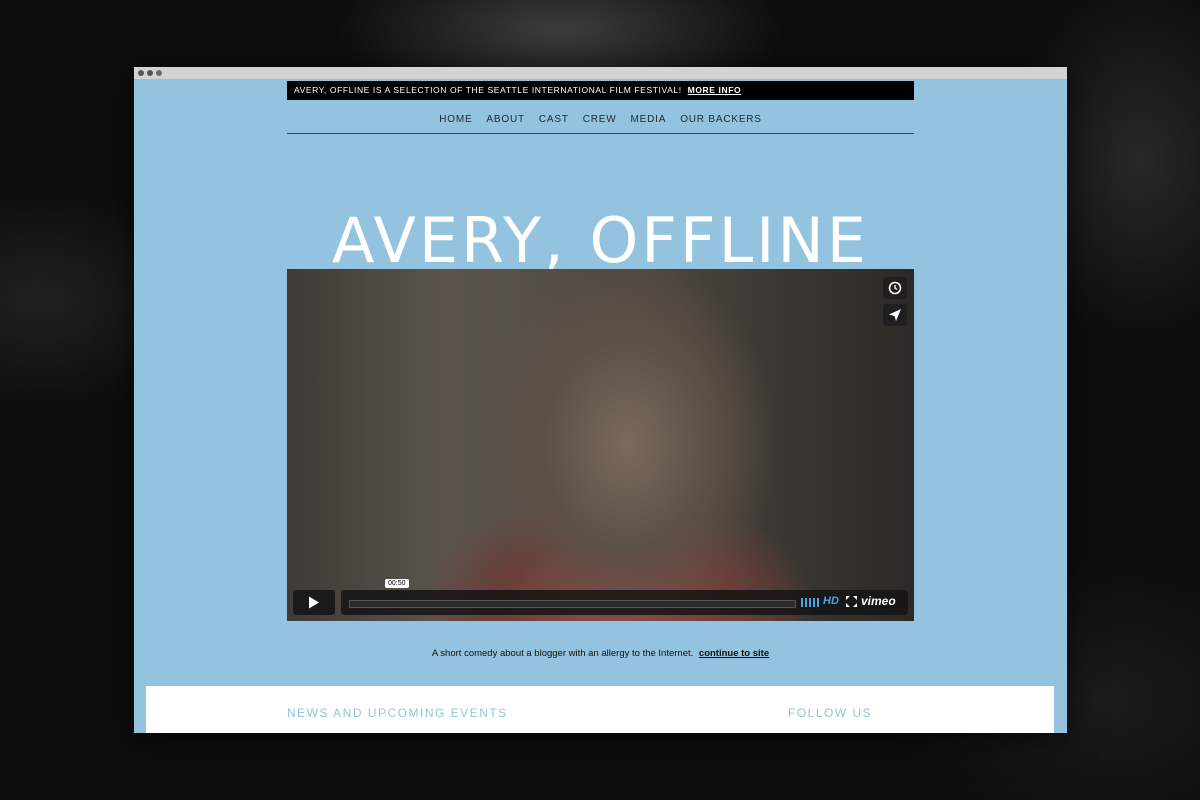 The height and width of the screenshot is (800, 1200). I want to click on browser-chrome, so click(600, 73).